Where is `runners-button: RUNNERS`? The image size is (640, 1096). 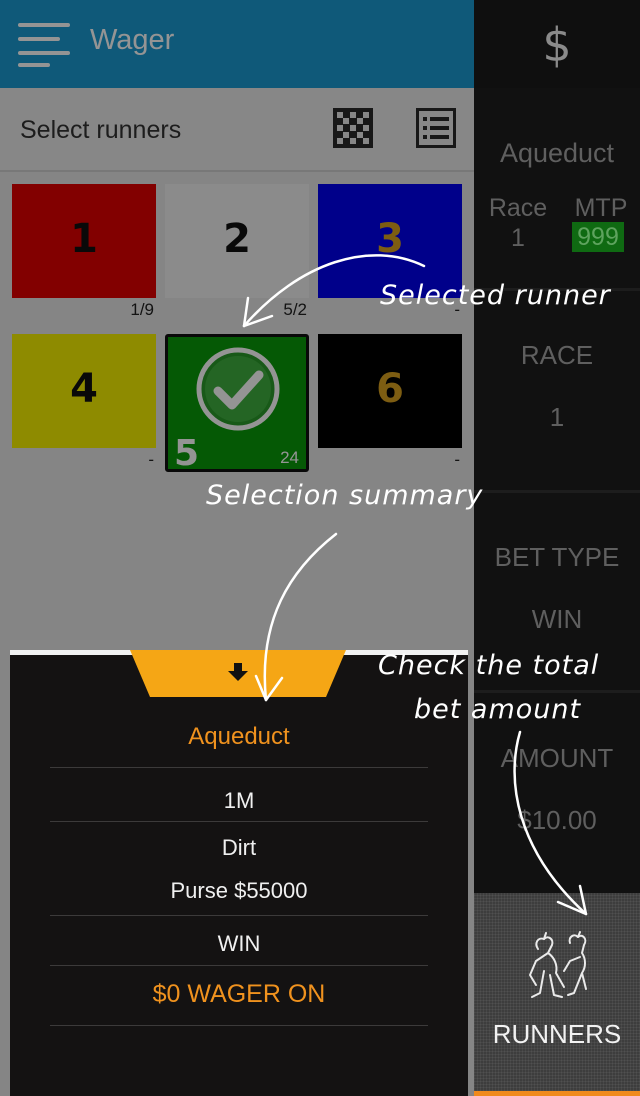
runners-button: RUNNERS is located at coordinates (557, 992).